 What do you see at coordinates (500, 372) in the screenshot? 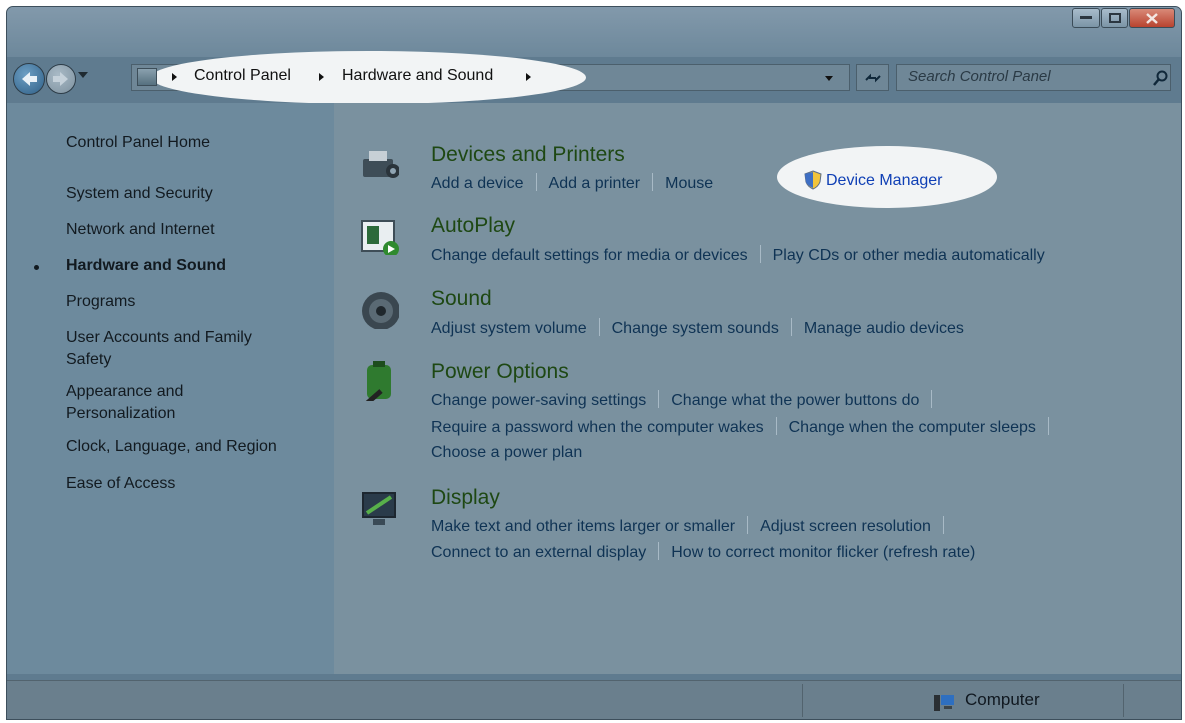
I see `category-power-options: Power Options` at bounding box center [500, 372].